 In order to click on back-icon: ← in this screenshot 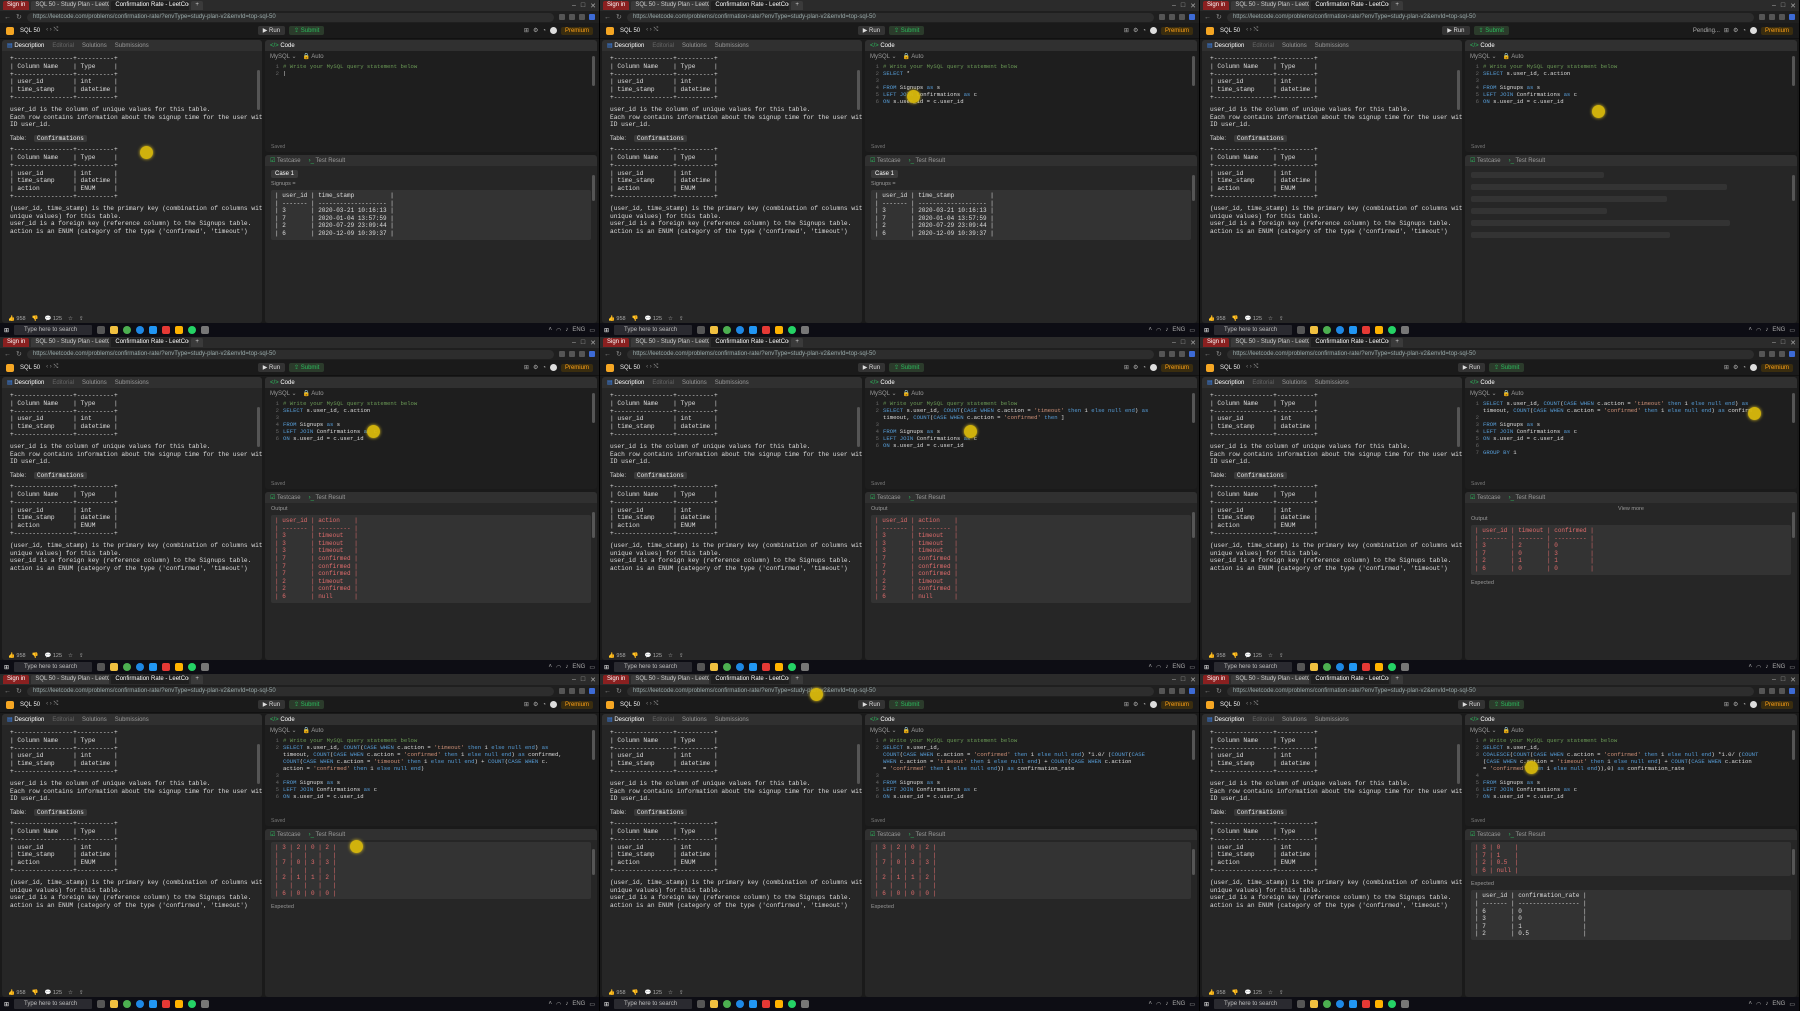, I will do `click(1207, 691)`.